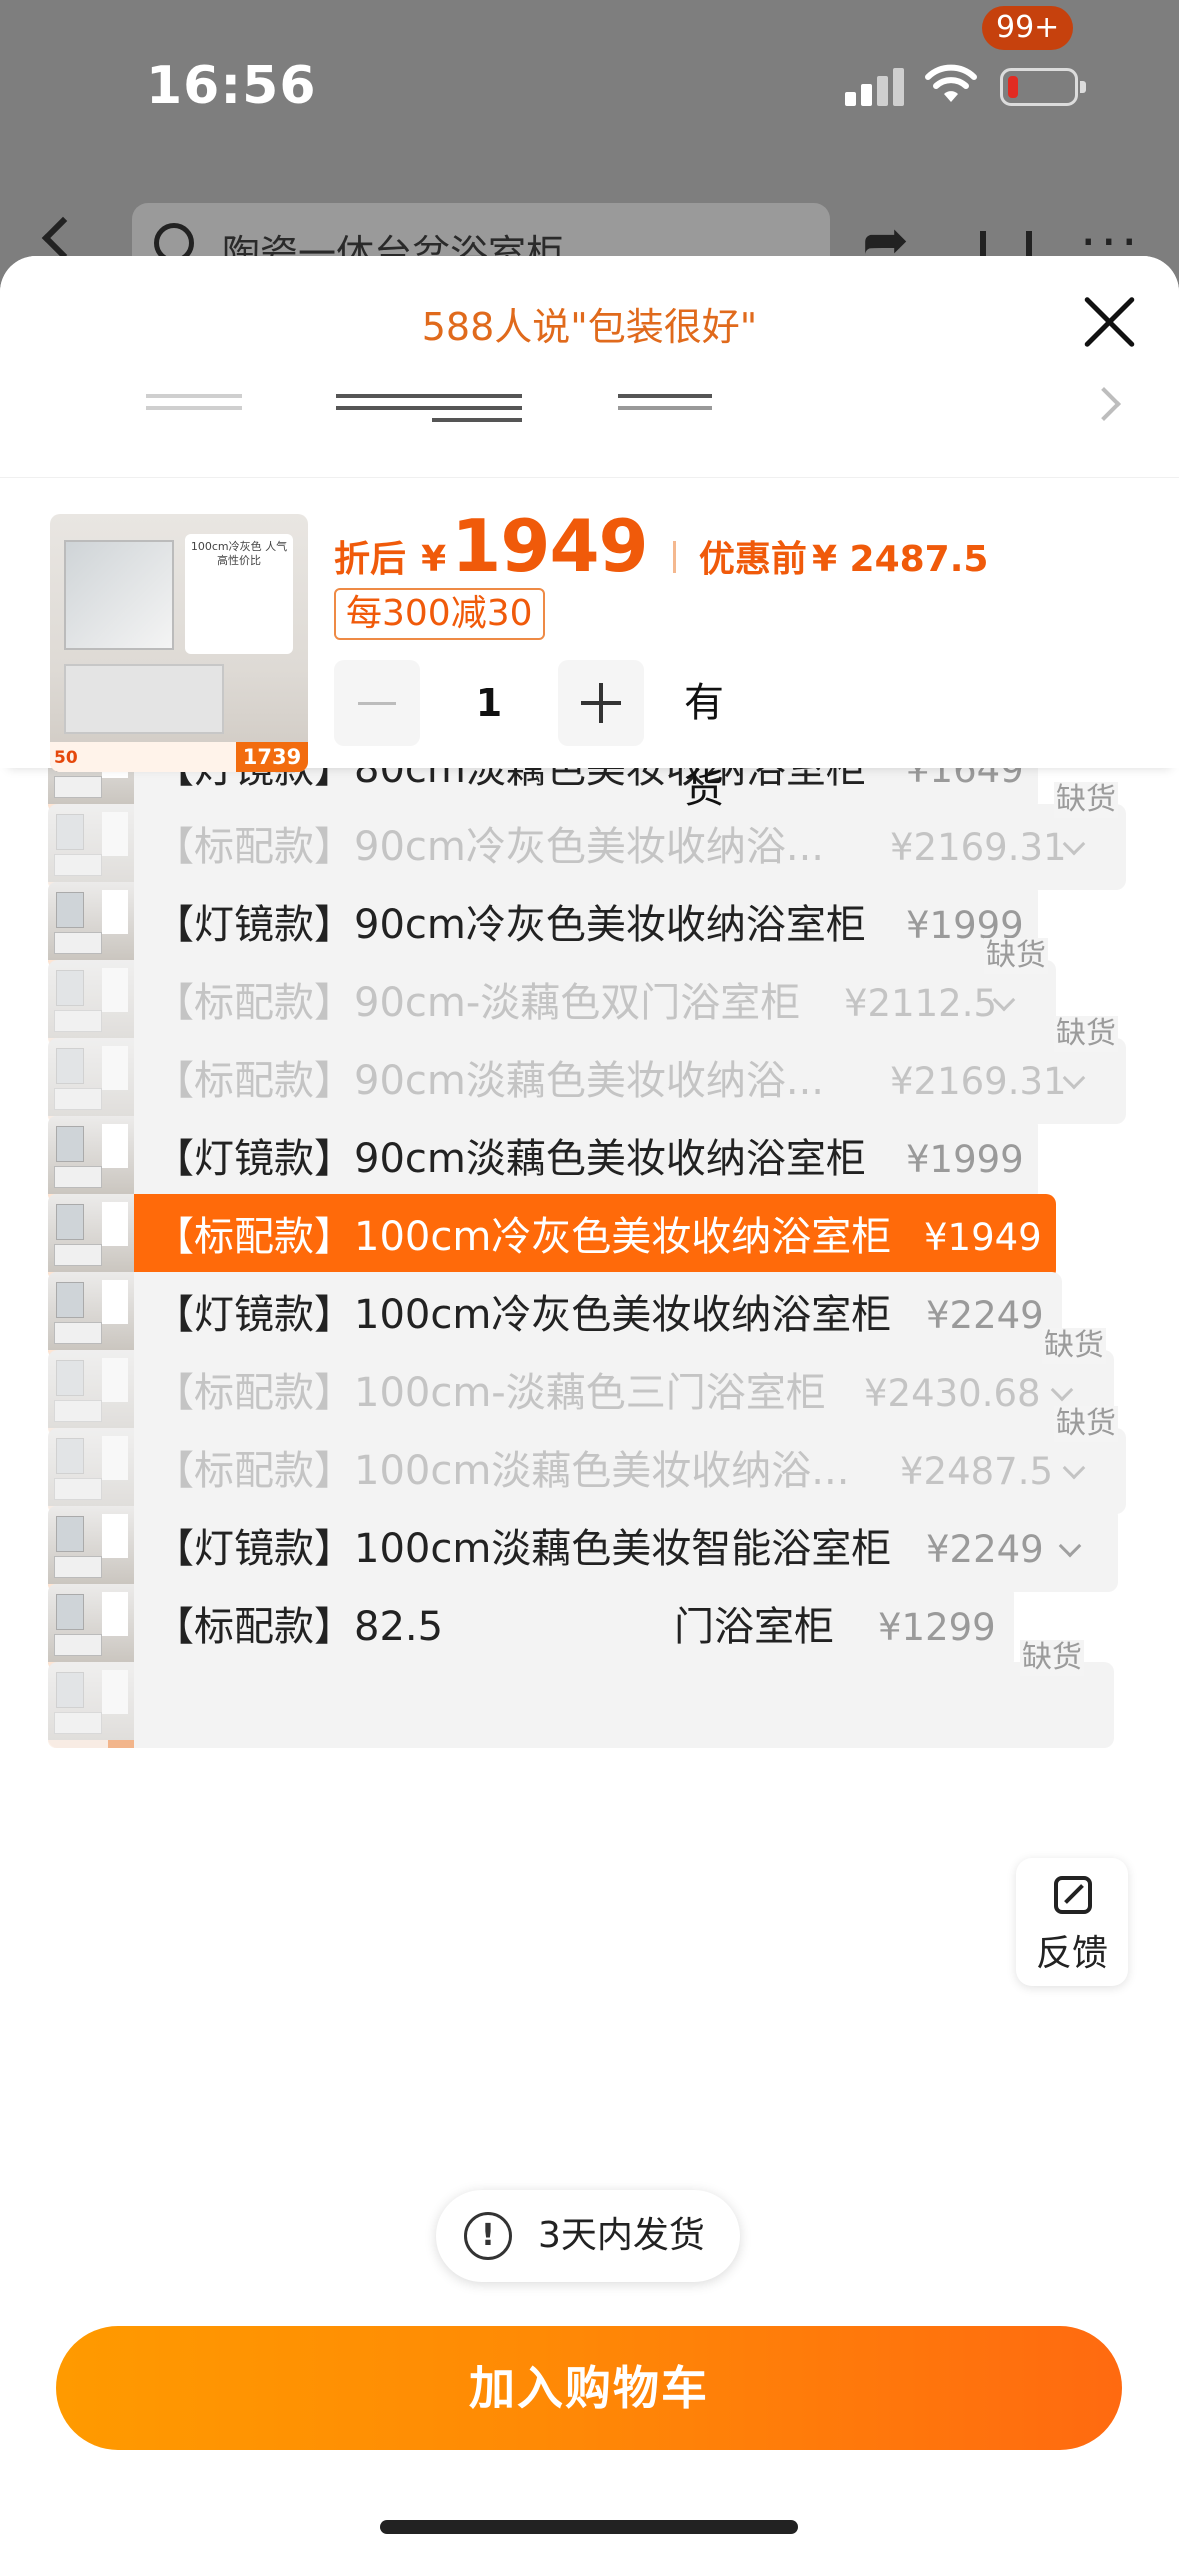 Image resolution: width=1179 pixels, height=2556 pixels. What do you see at coordinates (1109, 323) in the screenshot?
I see `close-button` at bounding box center [1109, 323].